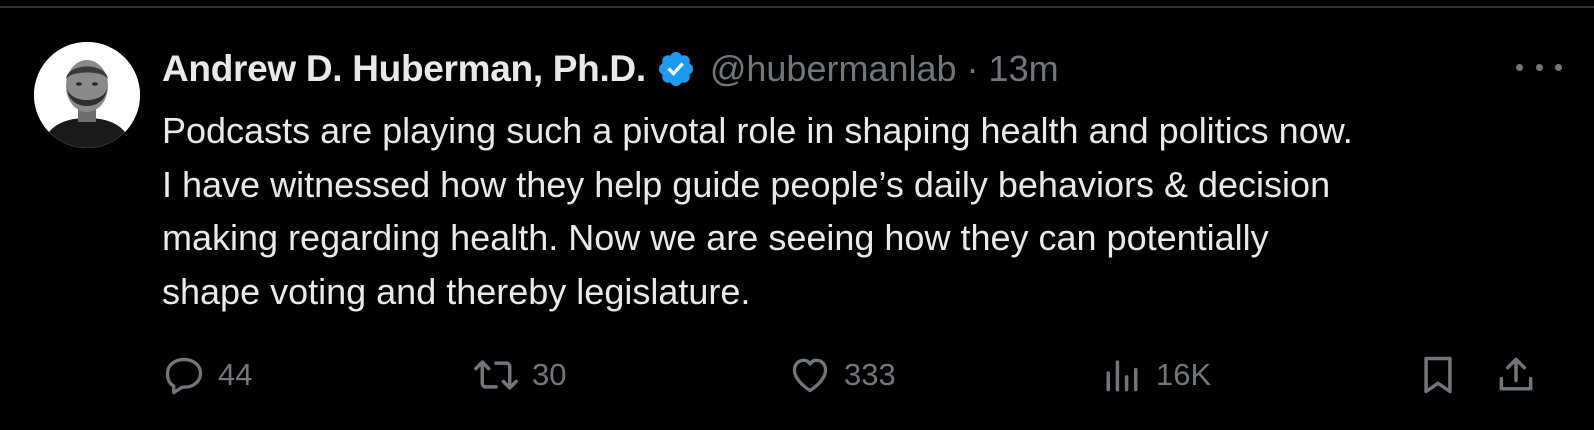 The width and height of the screenshot is (1594, 430). I want to click on retweet-icon, so click(496, 375).